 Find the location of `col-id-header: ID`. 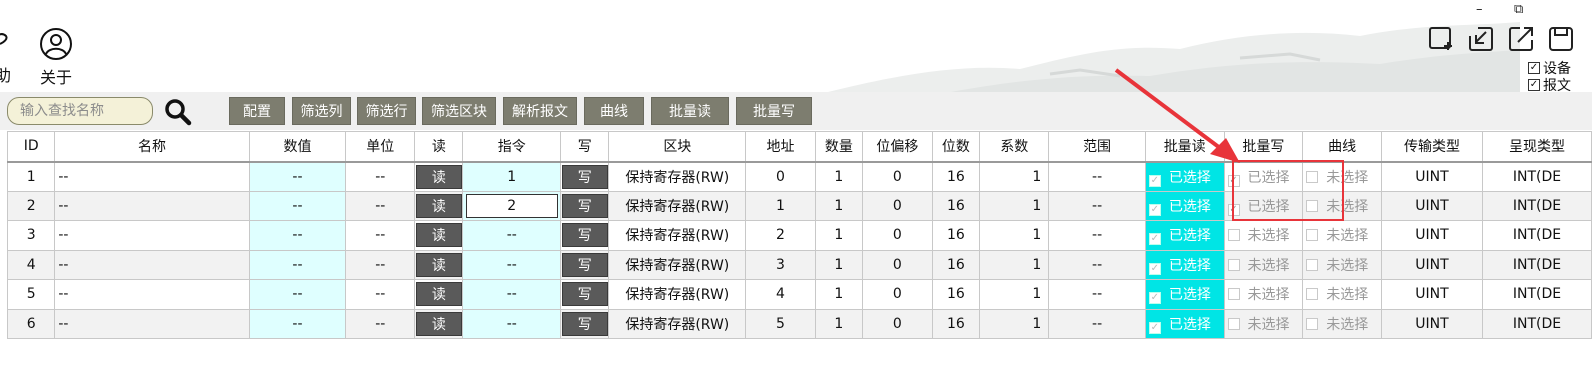

col-id-header: ID is located at coordinates (31, 147).